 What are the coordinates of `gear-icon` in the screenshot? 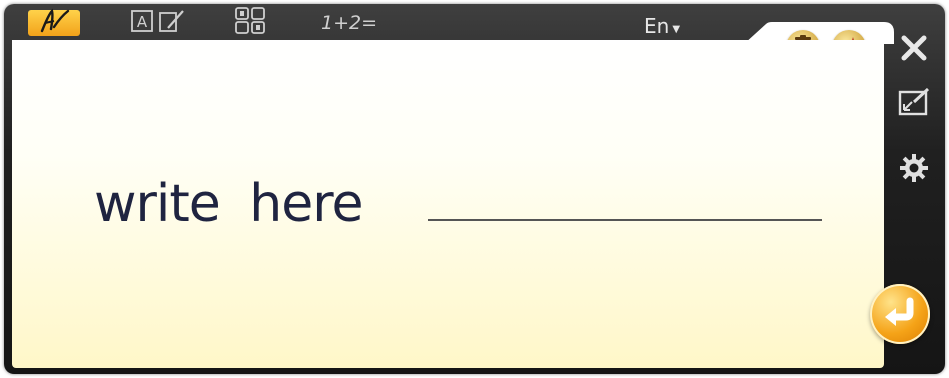 It's located at (914, 170).